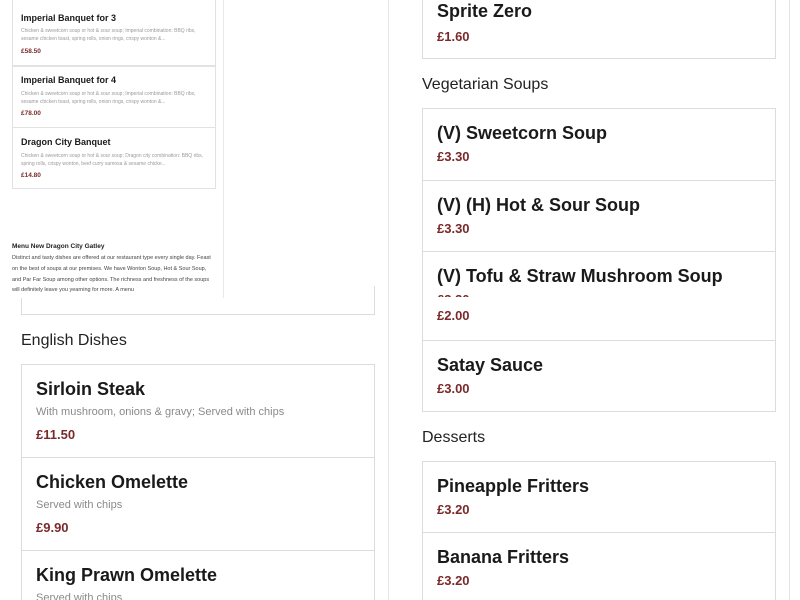  I want to click on item-name: Satay Sauce, so click(490, 365).